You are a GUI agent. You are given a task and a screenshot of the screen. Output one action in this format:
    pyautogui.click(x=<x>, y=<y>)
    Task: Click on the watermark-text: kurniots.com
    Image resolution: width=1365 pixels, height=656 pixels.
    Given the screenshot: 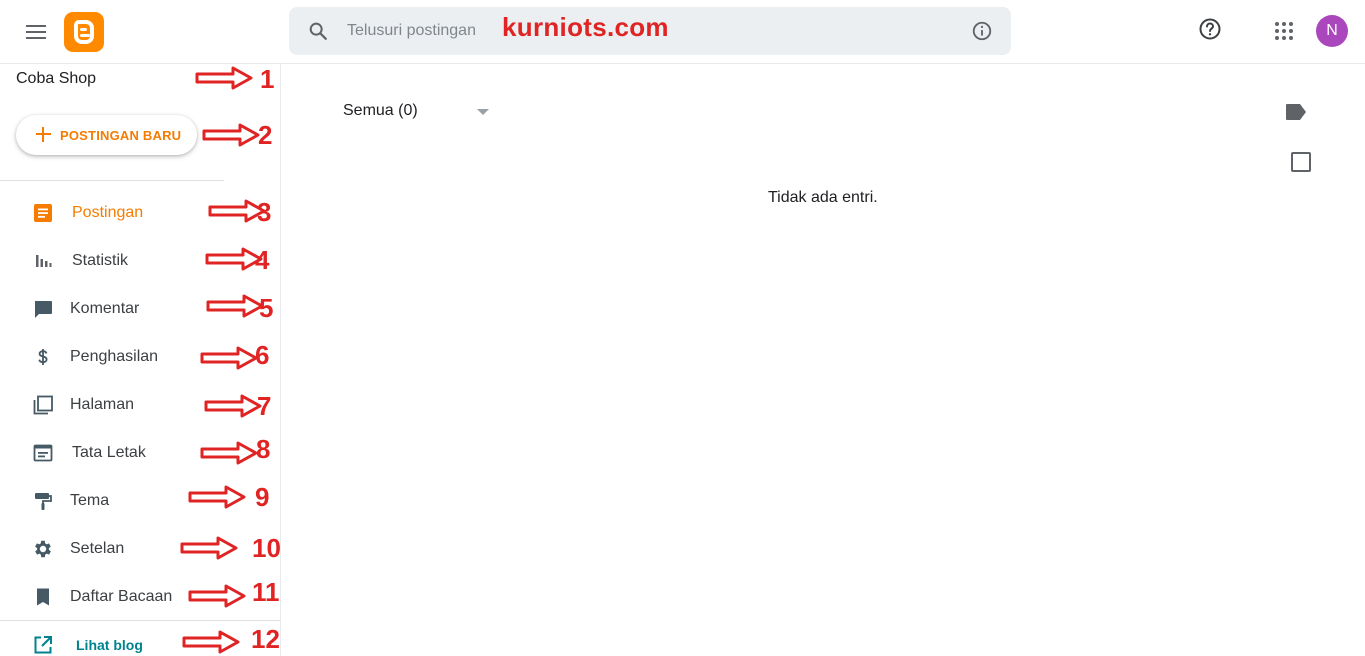 What is the action you would take?
    pyautogui.click(x=585, y=27)
    